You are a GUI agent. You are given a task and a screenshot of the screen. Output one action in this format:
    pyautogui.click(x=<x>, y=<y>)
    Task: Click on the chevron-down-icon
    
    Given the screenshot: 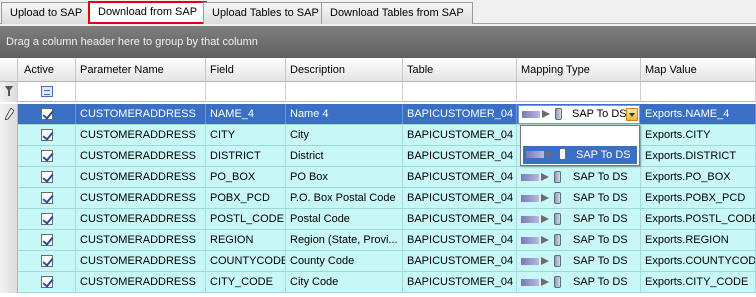 What is the action you would take?
    pyautogui.click(x=632, y=114)
    